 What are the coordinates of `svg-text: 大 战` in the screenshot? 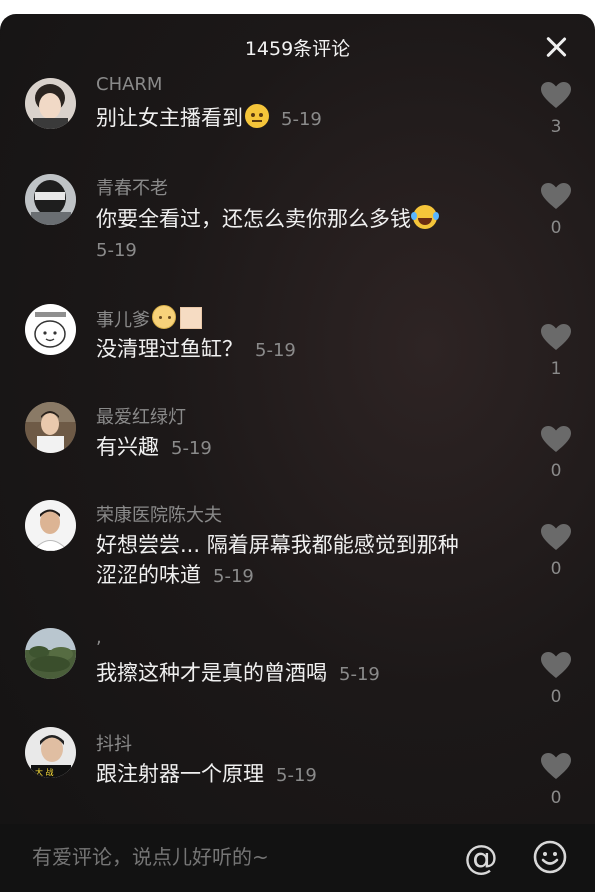 It's located at (44, 772).